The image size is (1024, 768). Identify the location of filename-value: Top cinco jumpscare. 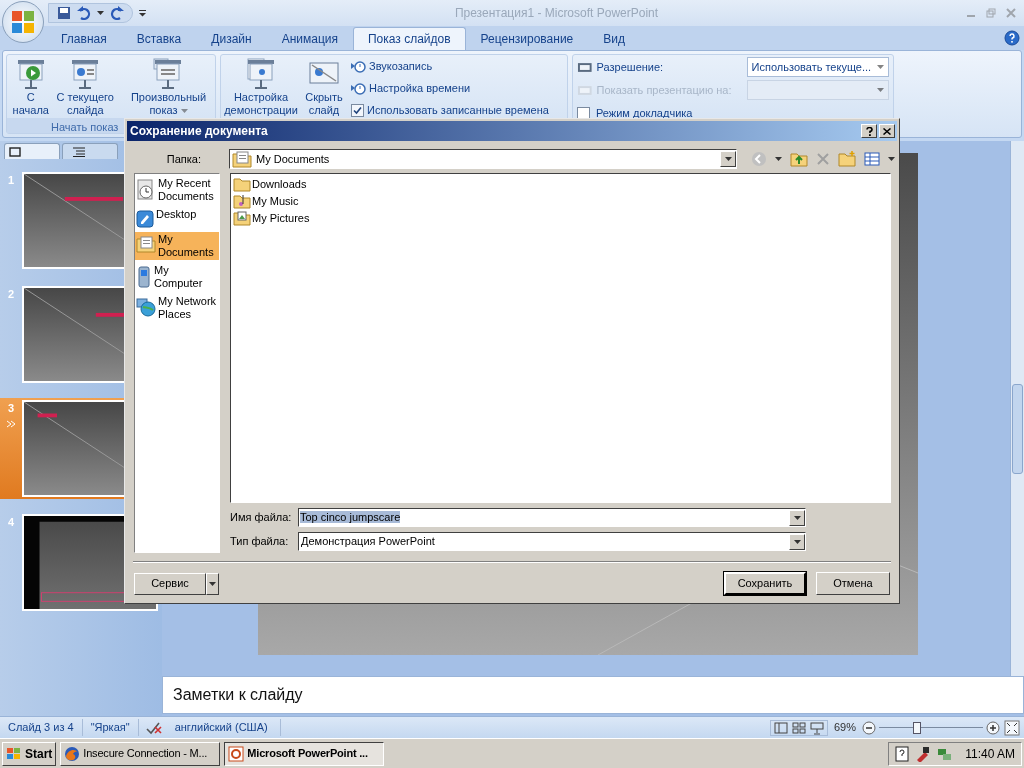
(351, 518).